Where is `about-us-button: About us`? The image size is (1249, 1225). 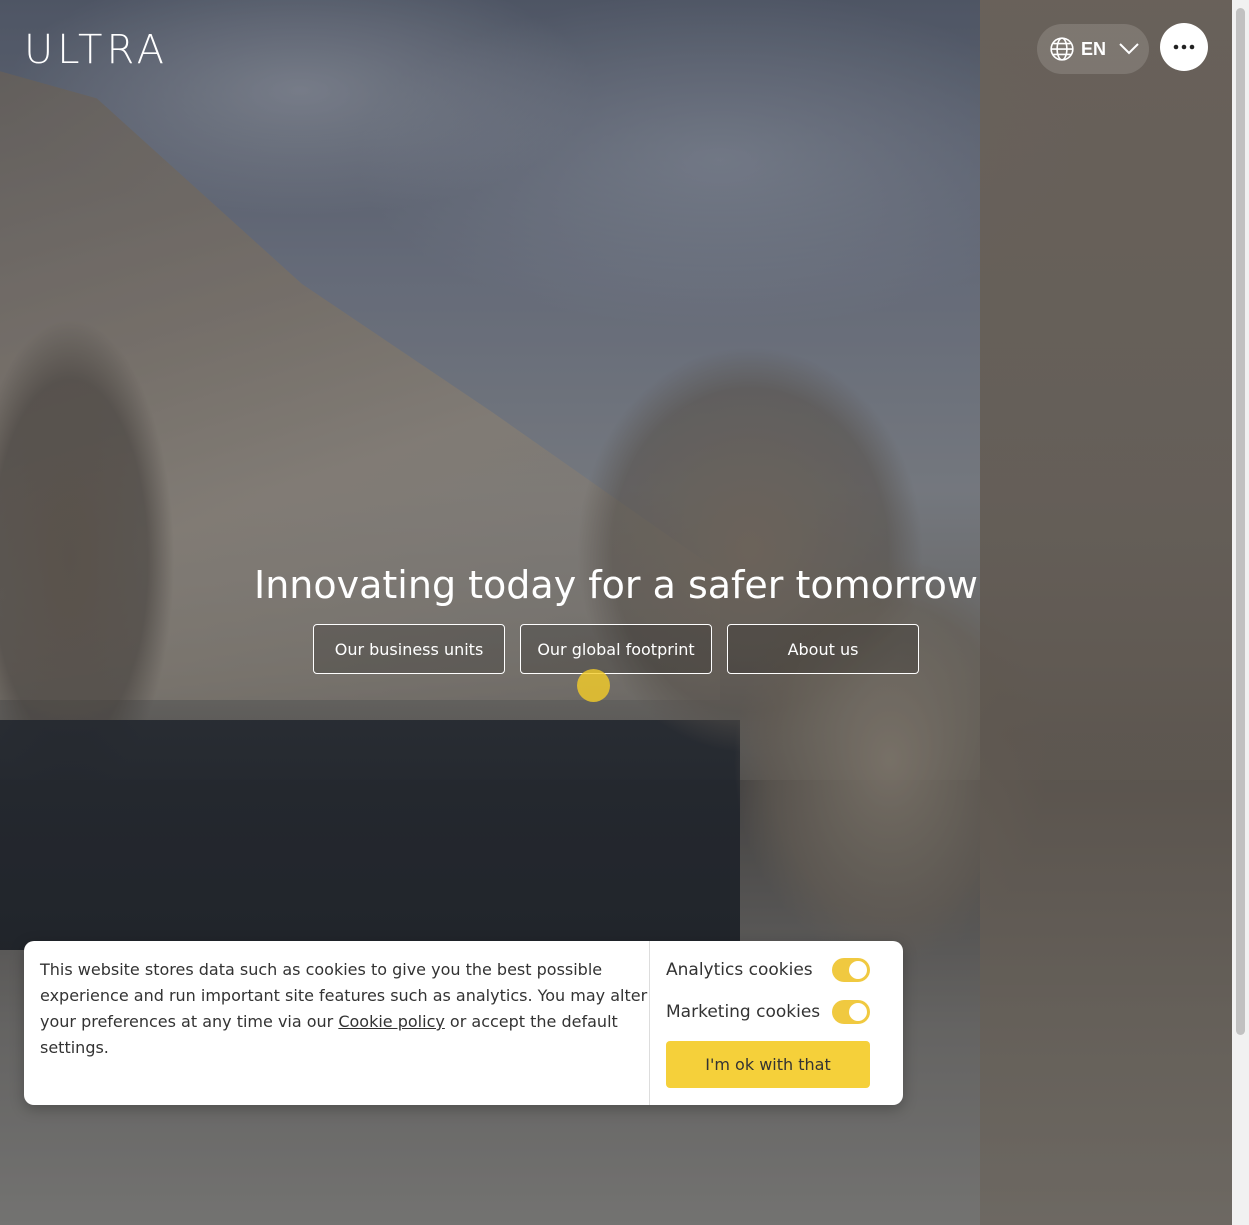 about-us-button: About us is located at coordinates (823, 649).